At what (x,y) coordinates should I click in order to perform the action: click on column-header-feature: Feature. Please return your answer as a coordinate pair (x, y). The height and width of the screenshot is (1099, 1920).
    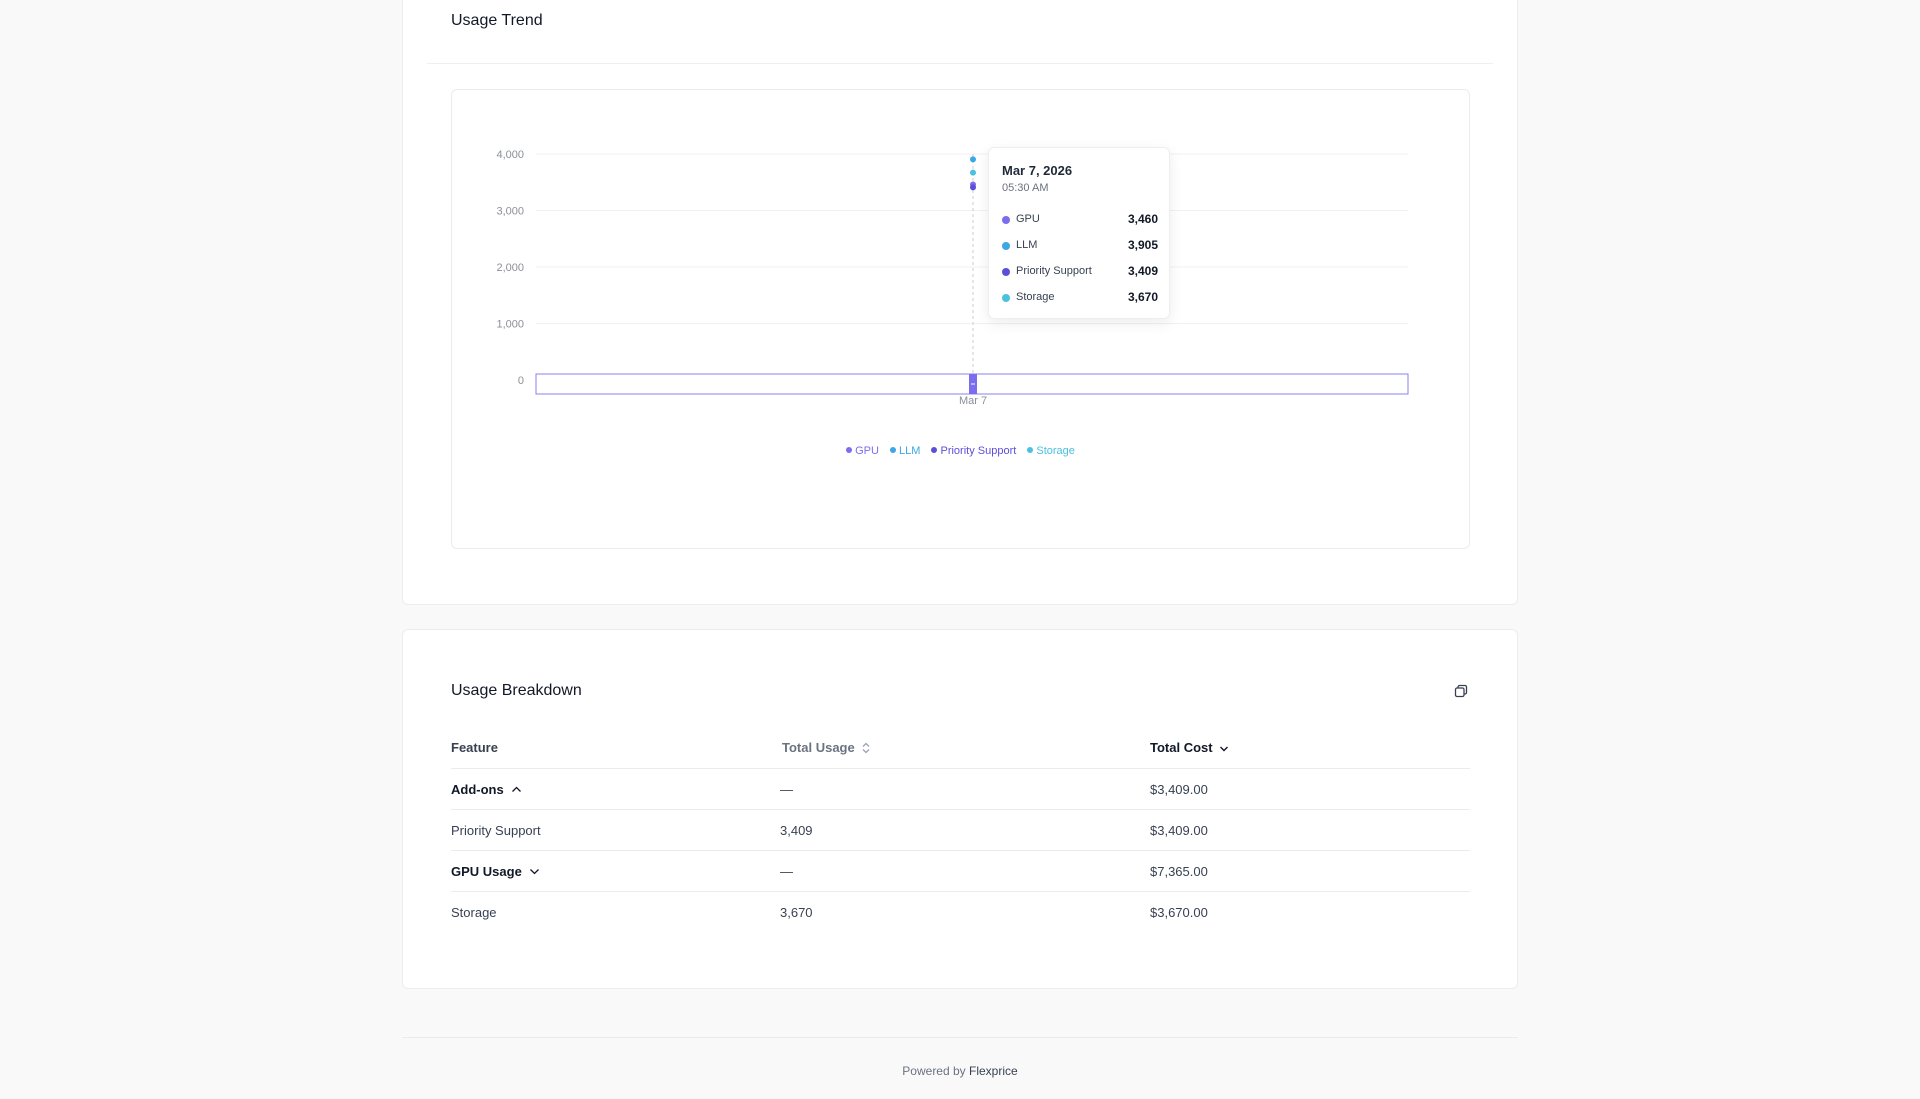
    Looking at the image, I should click on (474, 747).